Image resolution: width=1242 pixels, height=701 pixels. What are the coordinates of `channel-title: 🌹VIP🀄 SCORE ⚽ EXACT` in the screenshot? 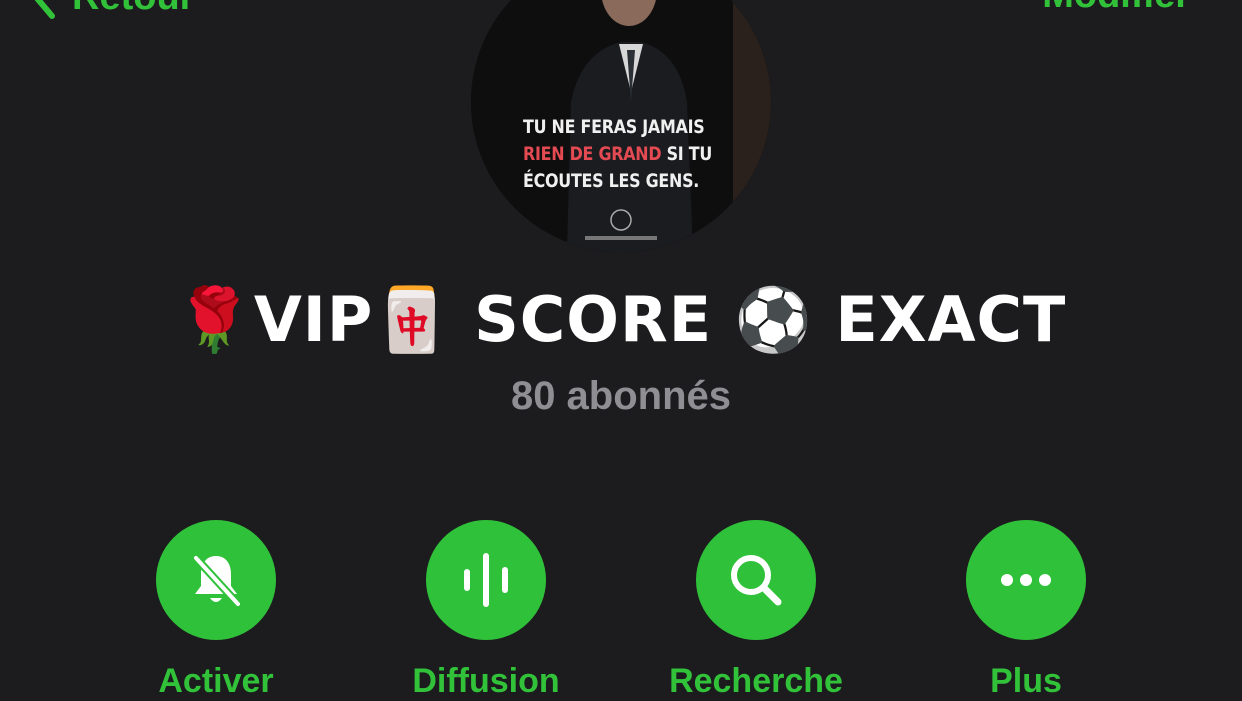 It's located at (621, 319).